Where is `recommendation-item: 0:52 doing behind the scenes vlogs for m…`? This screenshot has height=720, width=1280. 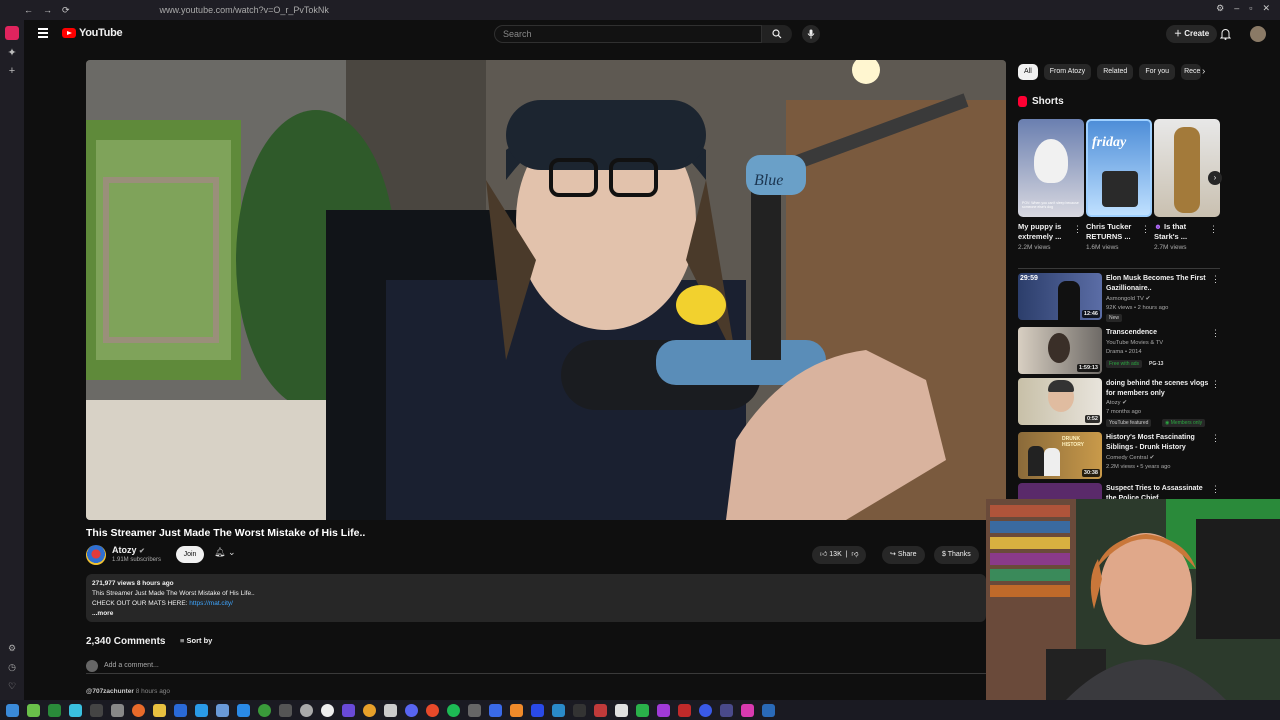
recommendation-item: 0:52 doing behind the scenes vlogs for m… is located at coordinates (1119, 402).